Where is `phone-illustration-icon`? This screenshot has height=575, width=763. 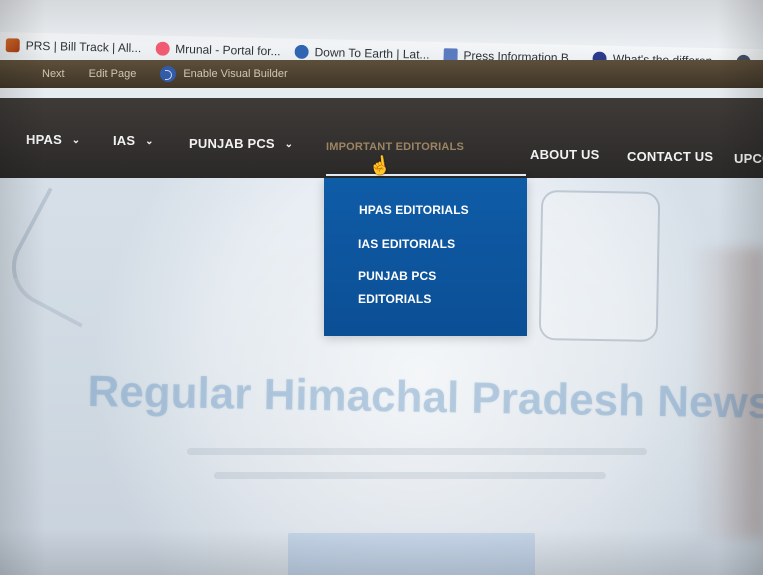
phone-illustration-icon is located at coordinates (599, 266).